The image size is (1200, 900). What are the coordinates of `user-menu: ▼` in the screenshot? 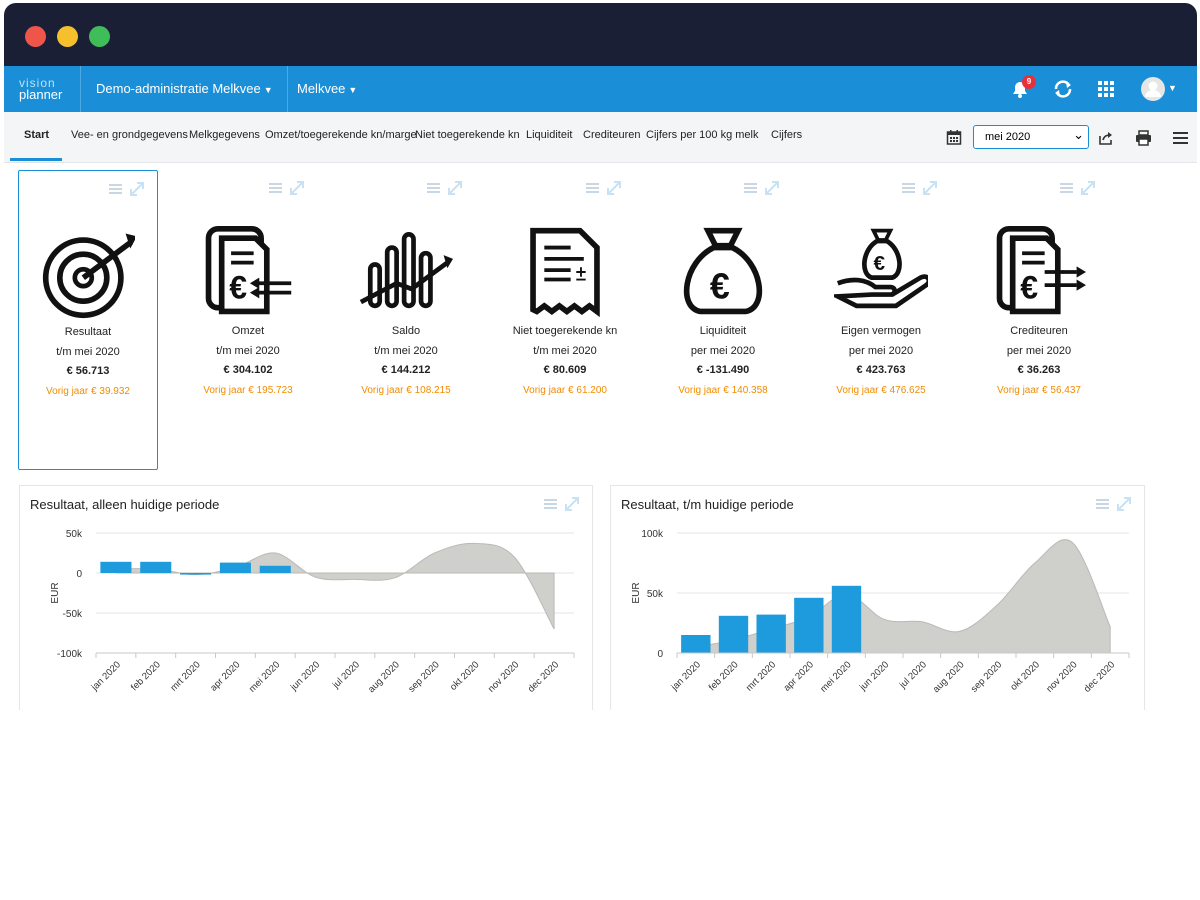 It's located at (1158, 89).